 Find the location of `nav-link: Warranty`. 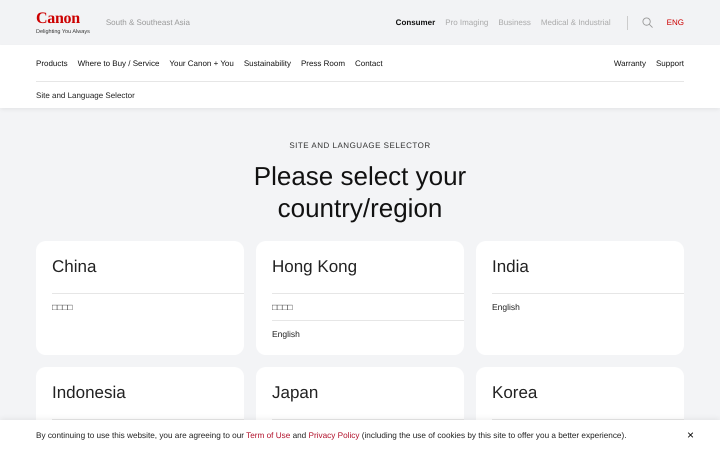

nav-link: Warranty is located at coordinates (630, 63).